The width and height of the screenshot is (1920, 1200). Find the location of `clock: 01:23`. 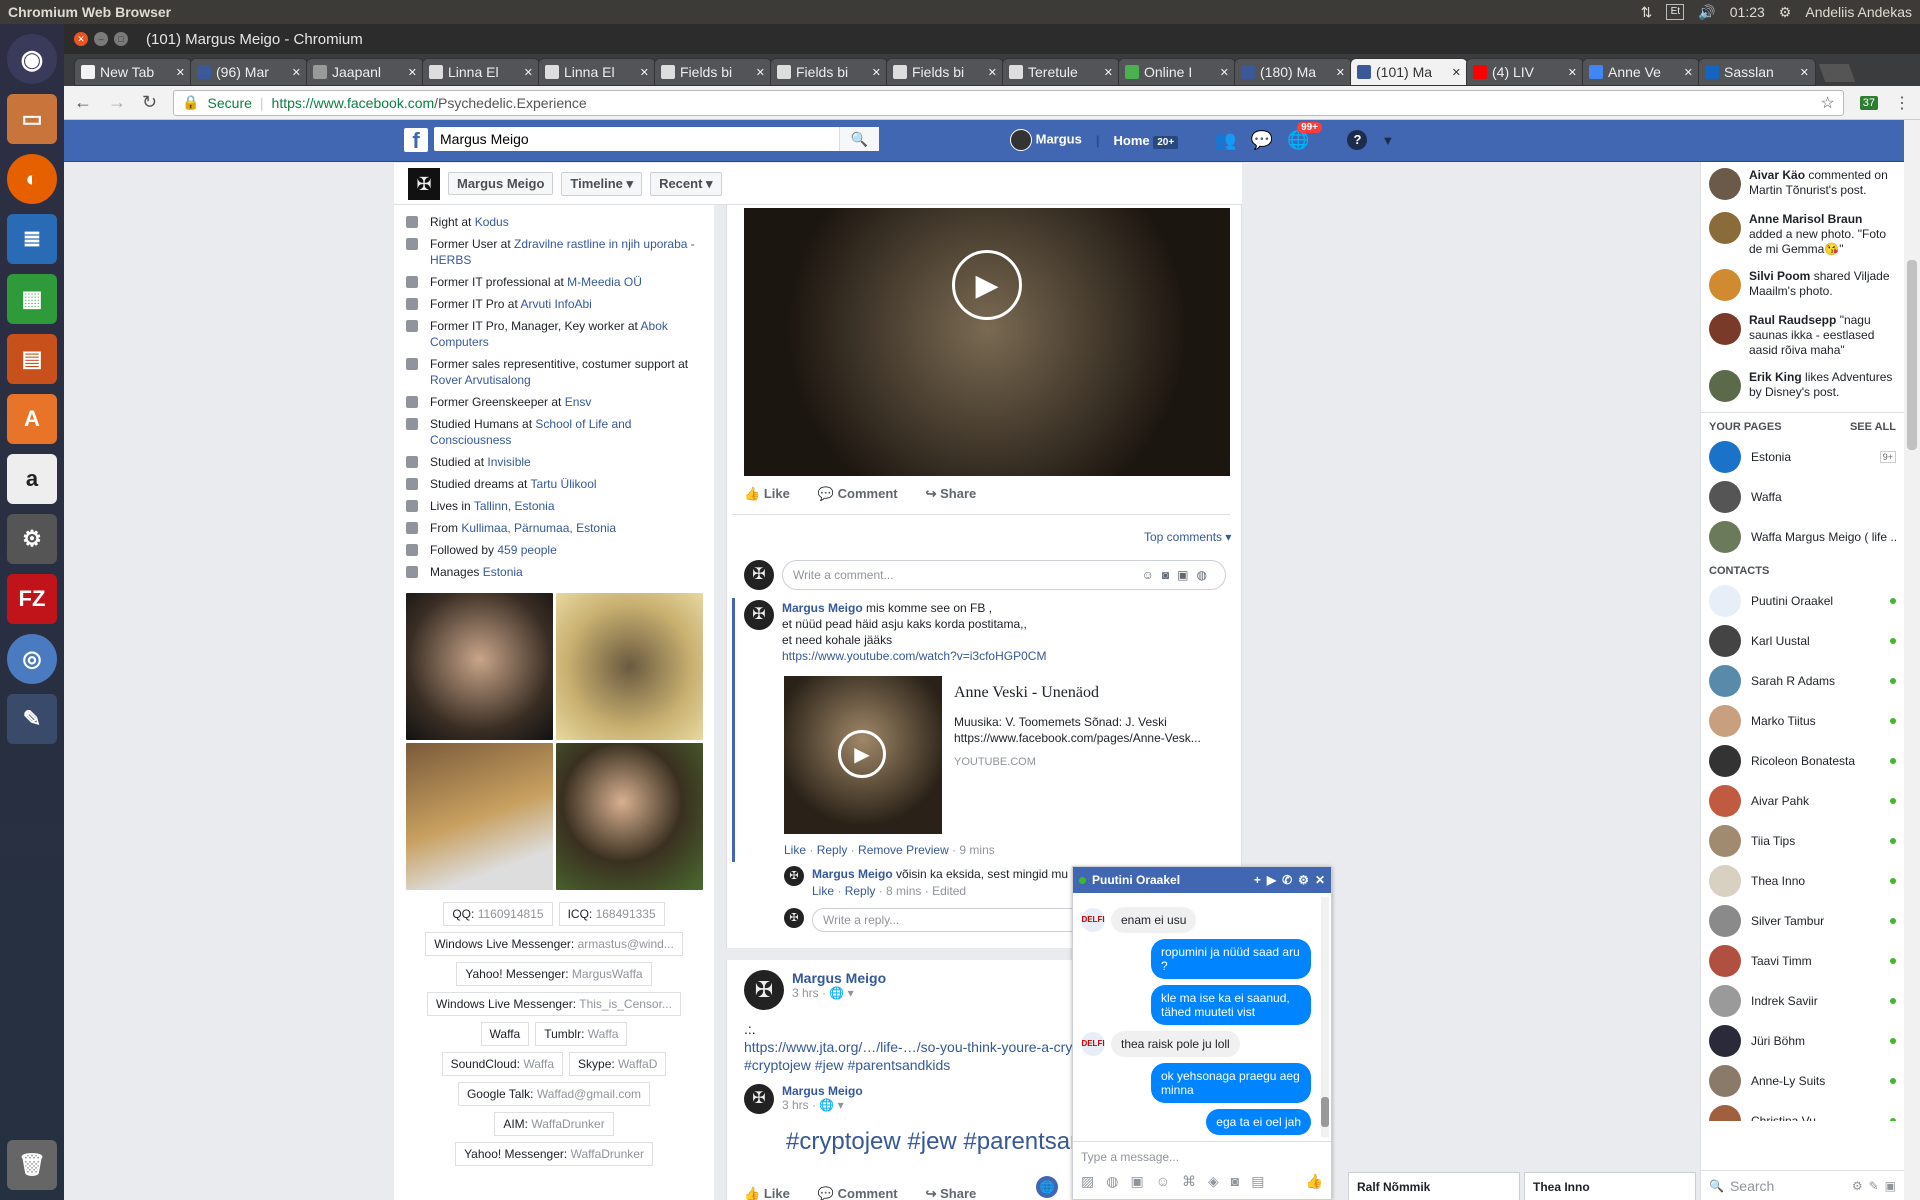

clock: 01:23 is located at coordinates (1747, 12).